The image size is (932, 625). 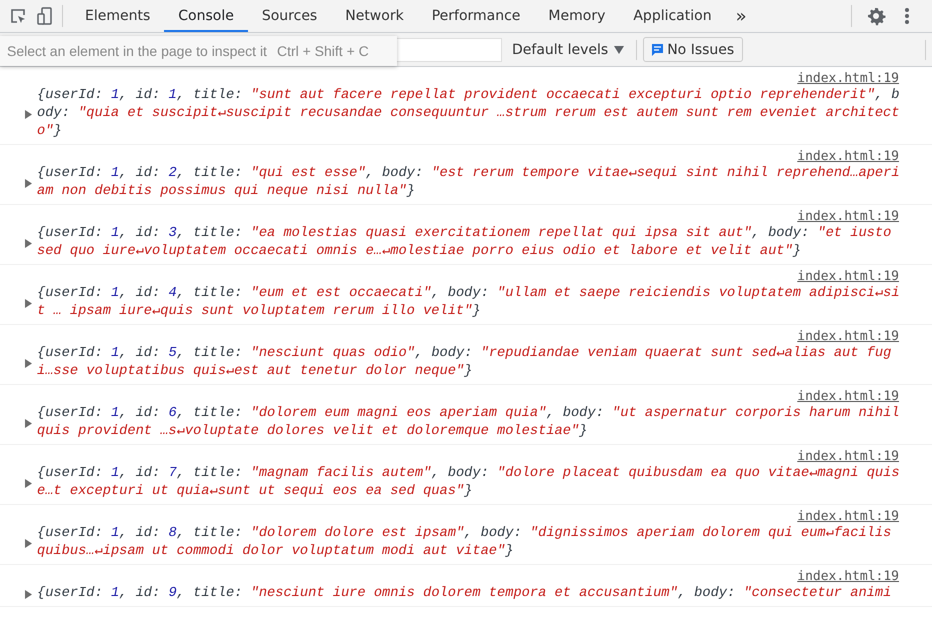 I want to click on log-message: {userId: 1, id: 2, title: "qui est esse", body: "est rerum tempore vitae↵sequi sint nihil reprehend…aperiam non debitis possimus qui neque nisi nulla"}, so click(x=469, y=183).